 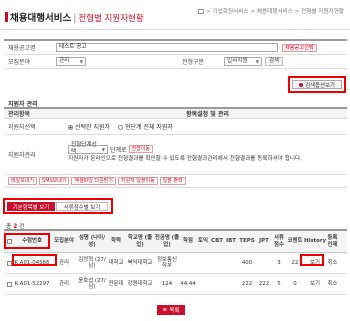 I want to click on radio-selected, so click(x=70, y=127).